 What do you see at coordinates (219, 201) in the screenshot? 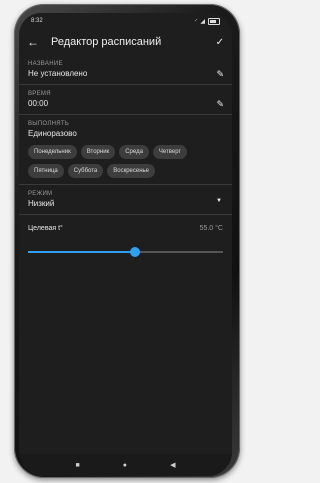
I see `dropdown-arrow-icon: ▼` at bounding box center [219, 201].